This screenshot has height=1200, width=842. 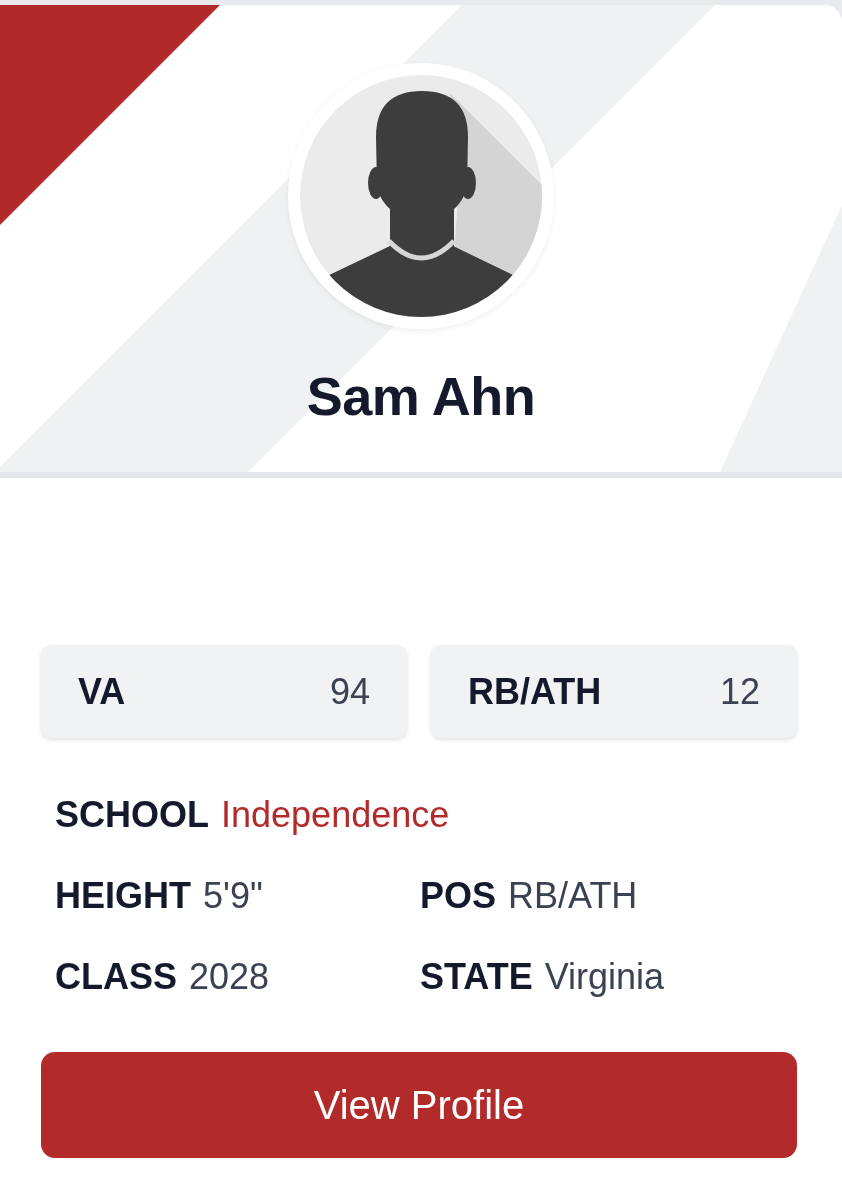 I want to click on detail-label: STATE, so click(x=476, y=976).